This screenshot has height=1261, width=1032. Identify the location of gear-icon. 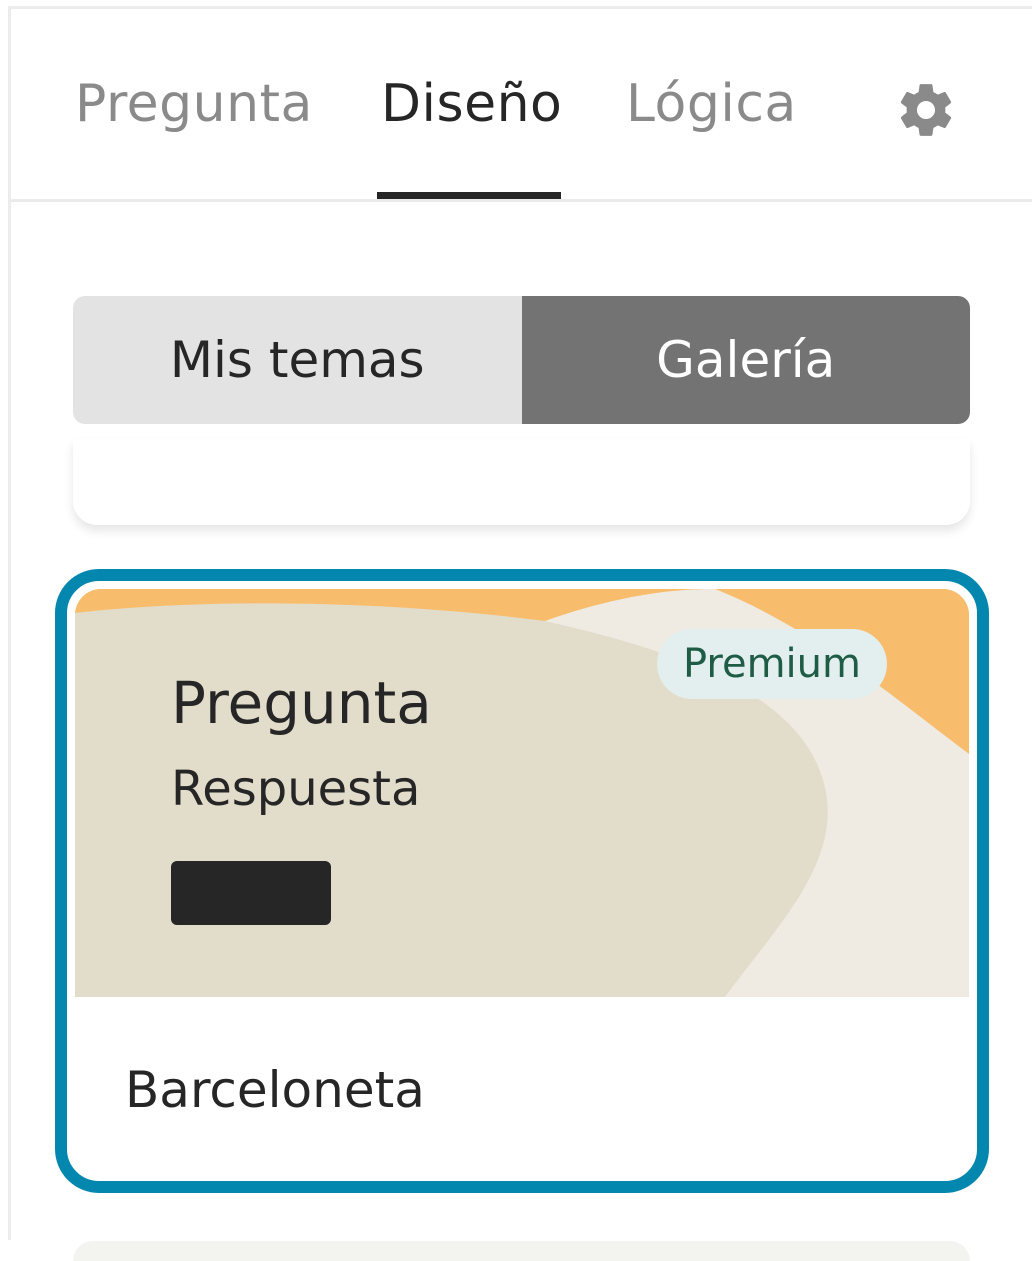
(926, 110).